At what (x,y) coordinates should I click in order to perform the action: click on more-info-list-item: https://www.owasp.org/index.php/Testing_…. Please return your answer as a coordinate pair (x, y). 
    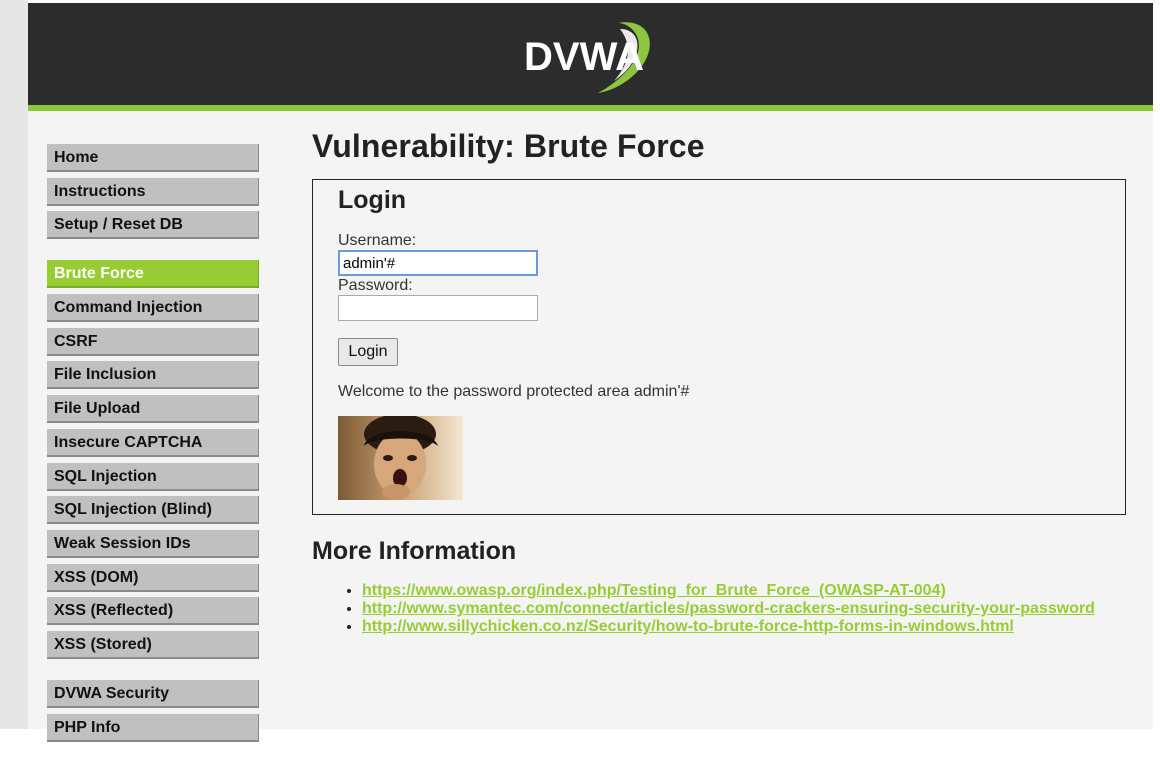
    Looking at the image, I should click on (747, 591).